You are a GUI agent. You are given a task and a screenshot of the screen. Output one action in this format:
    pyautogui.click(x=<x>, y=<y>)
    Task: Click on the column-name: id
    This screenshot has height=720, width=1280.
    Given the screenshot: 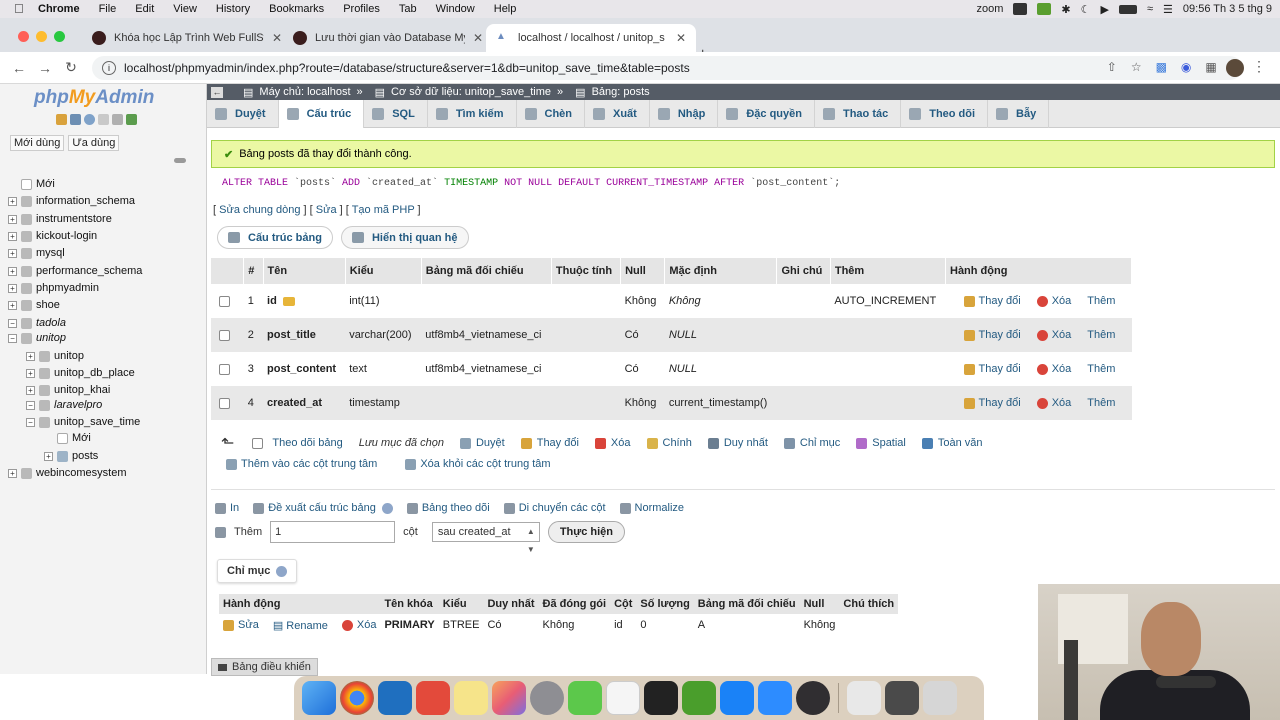 What is the action you would take?
    pyautogui.click(x=304, y=301)
    